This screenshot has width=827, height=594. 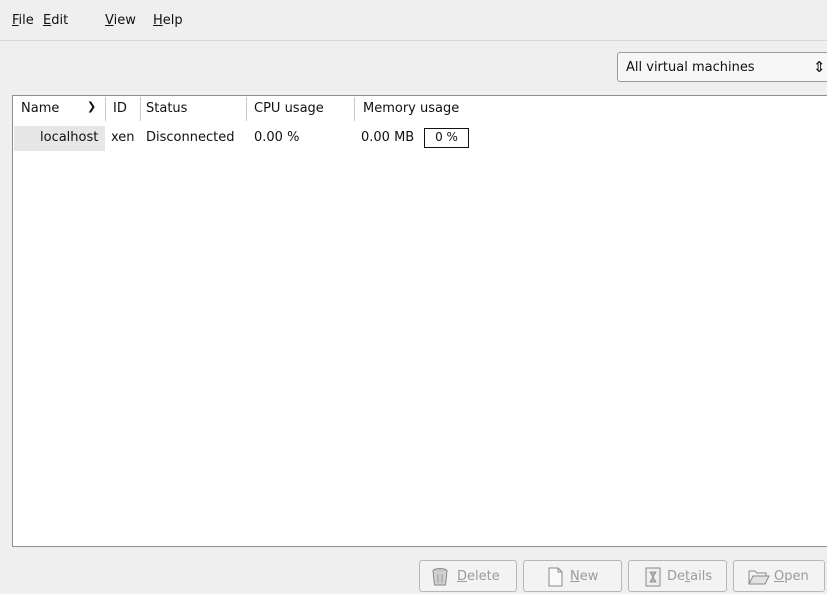 What do you see at coordinates (690, 67) in the screenshot?
I see `vm-filter-value: All virtual machines` at bounding box center [690, 67].